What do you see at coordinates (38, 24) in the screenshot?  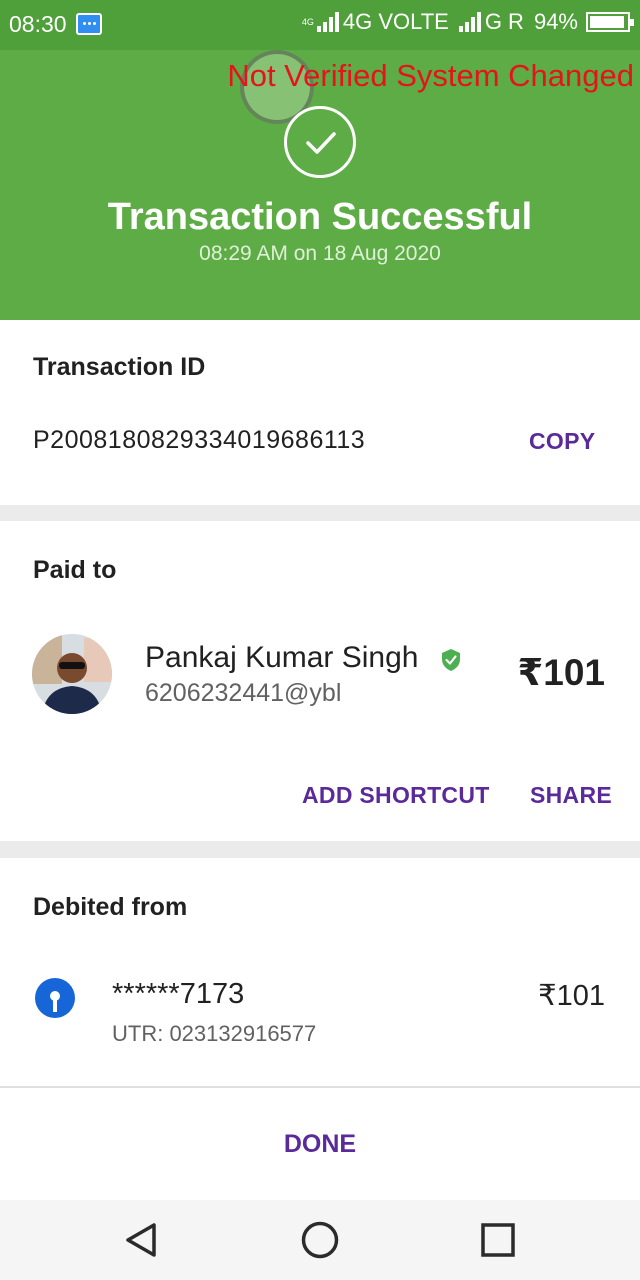 I see `status-time: 08:30` at bounding box center [38, 24].